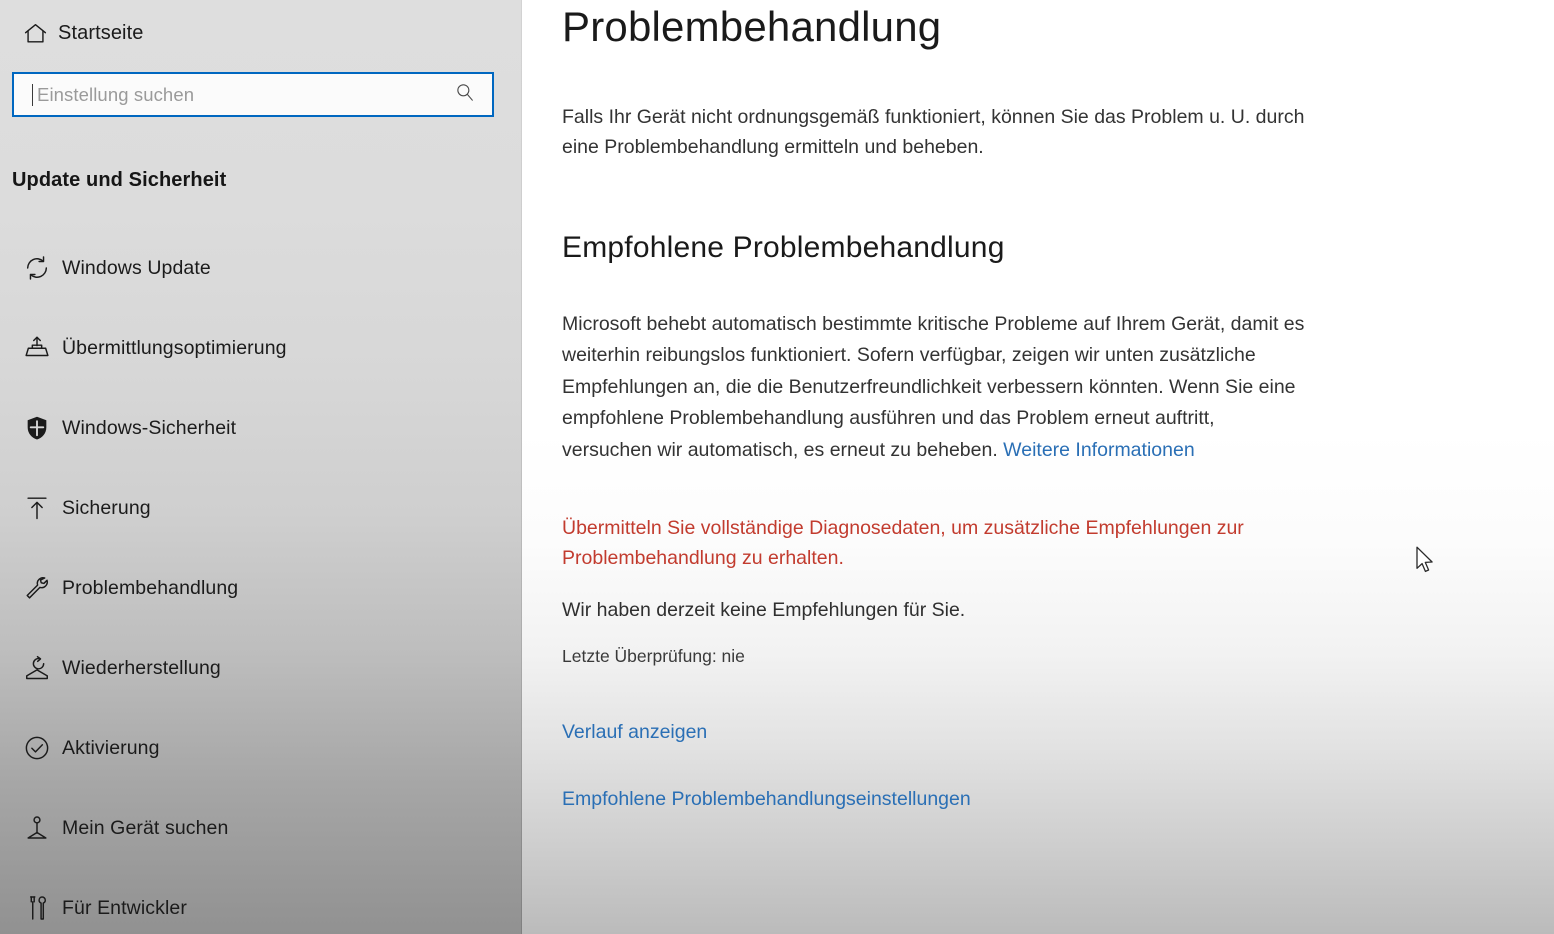 The height and width of the screenshot is (934, 1554). Describe the element at coordinates (653, 655) in the screenshot. I see `last-check-text: Letzte Überprüfung: nie` at that location.